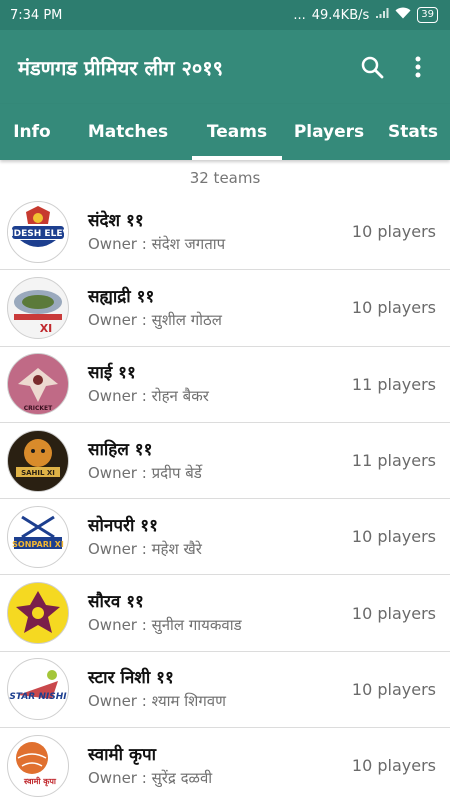 This screenshot has height=800, width=450. Describe the element at coordinates (372, 67) in the screenshot. I see `search-icon` at that location.